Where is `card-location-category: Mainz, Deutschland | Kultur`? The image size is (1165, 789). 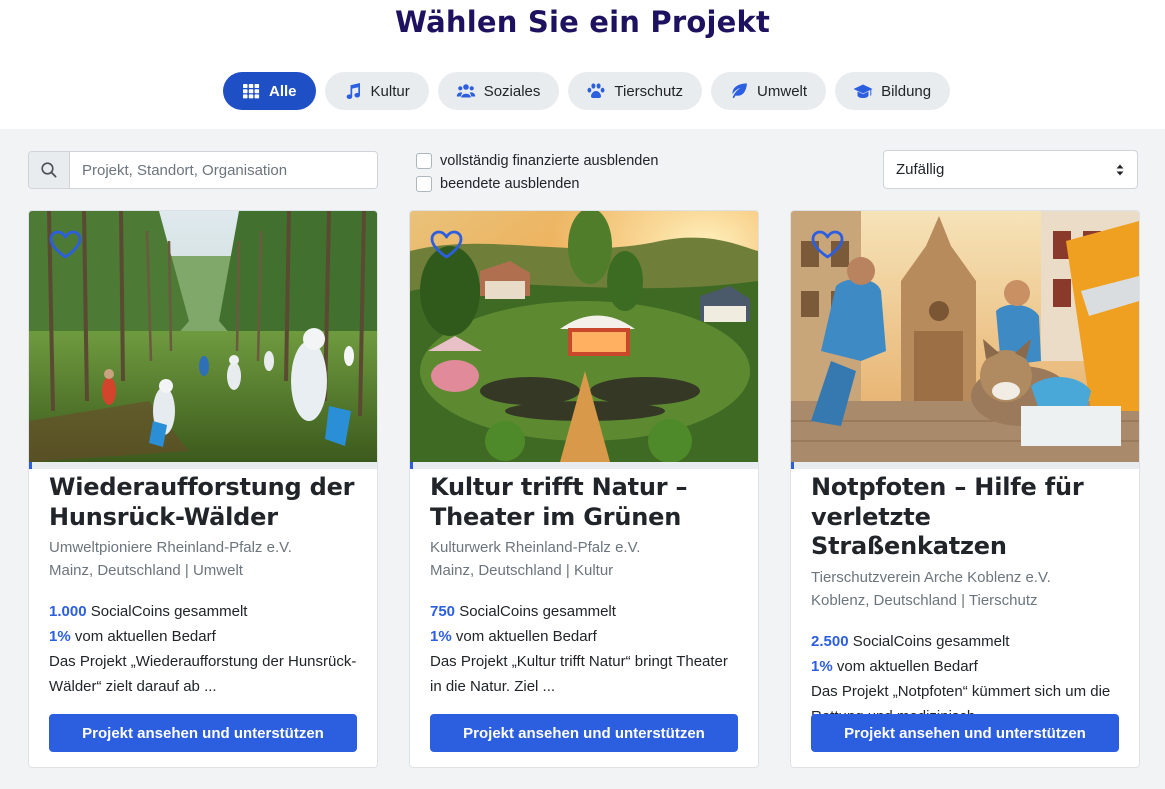 card-location-category: Mainz, Deutschland | Kultur is located at coordinates (522, 570).